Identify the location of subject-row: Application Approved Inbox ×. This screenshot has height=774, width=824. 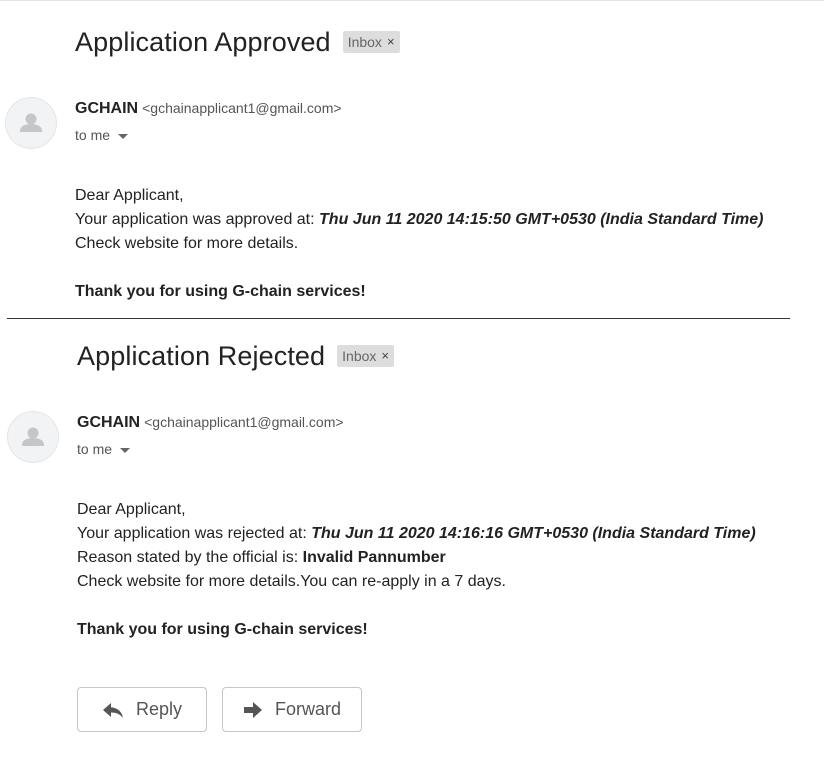
(237, 42).